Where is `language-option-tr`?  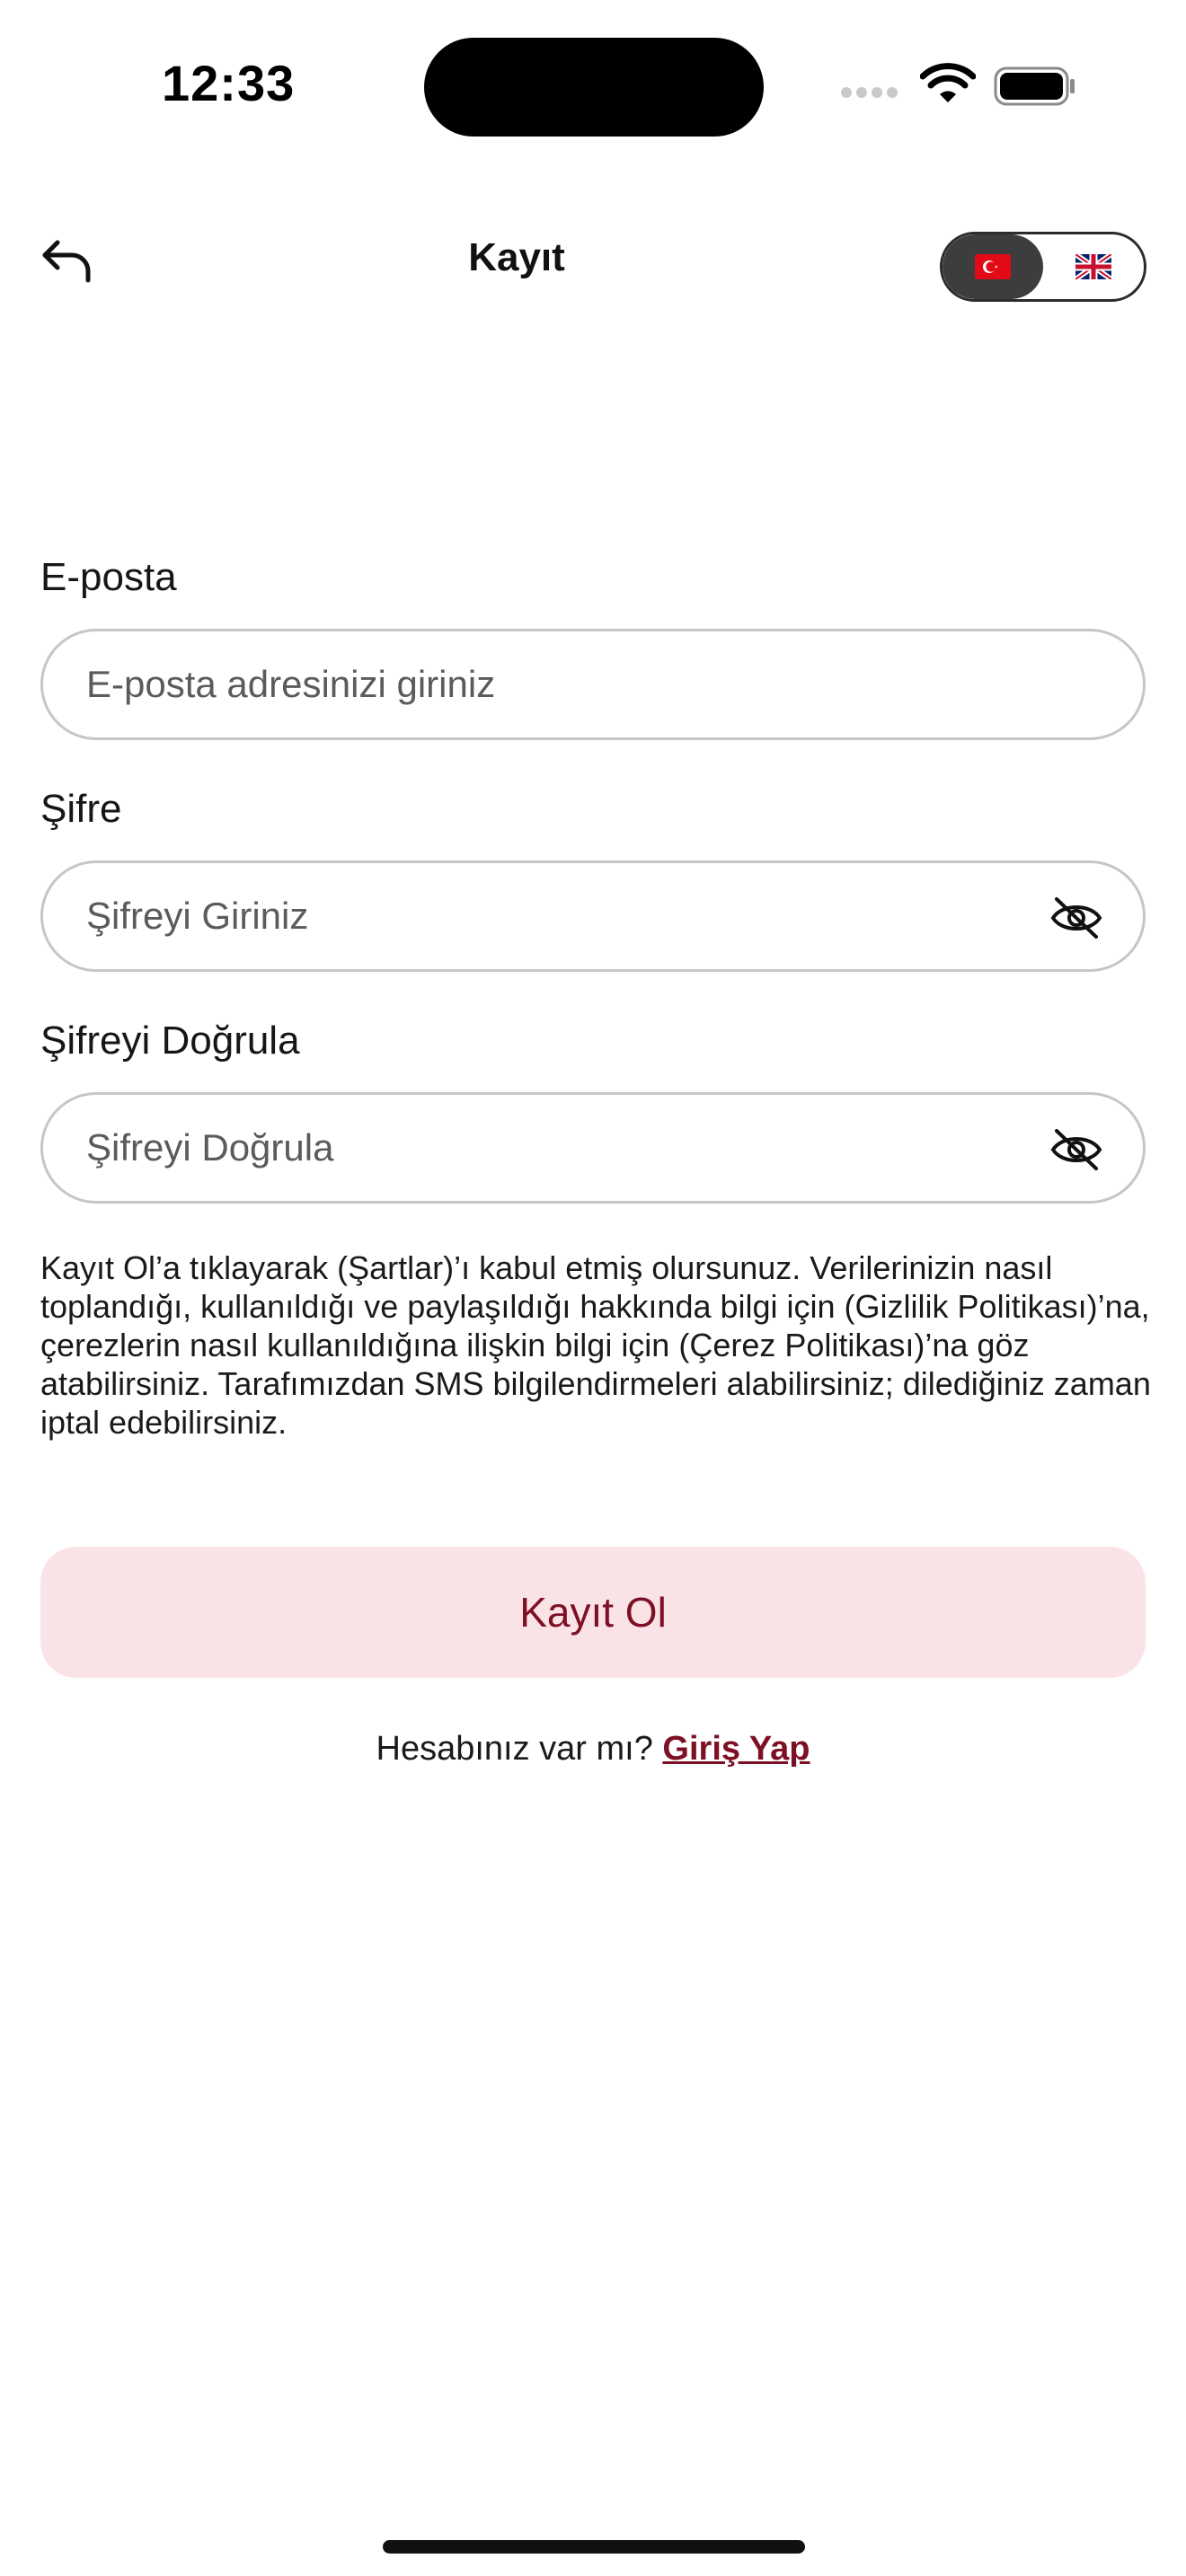
language-option-tr is located at coordinates (993, 266).